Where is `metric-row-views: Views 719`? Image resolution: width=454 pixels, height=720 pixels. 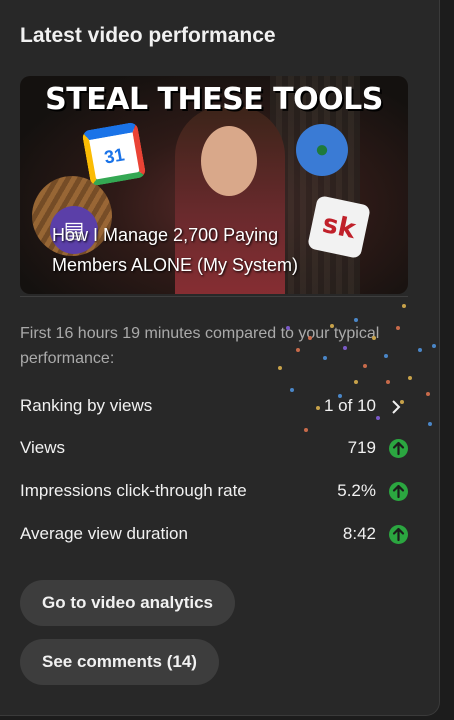
metric-row-views: Views 719 is located at coordinates (214, 450).